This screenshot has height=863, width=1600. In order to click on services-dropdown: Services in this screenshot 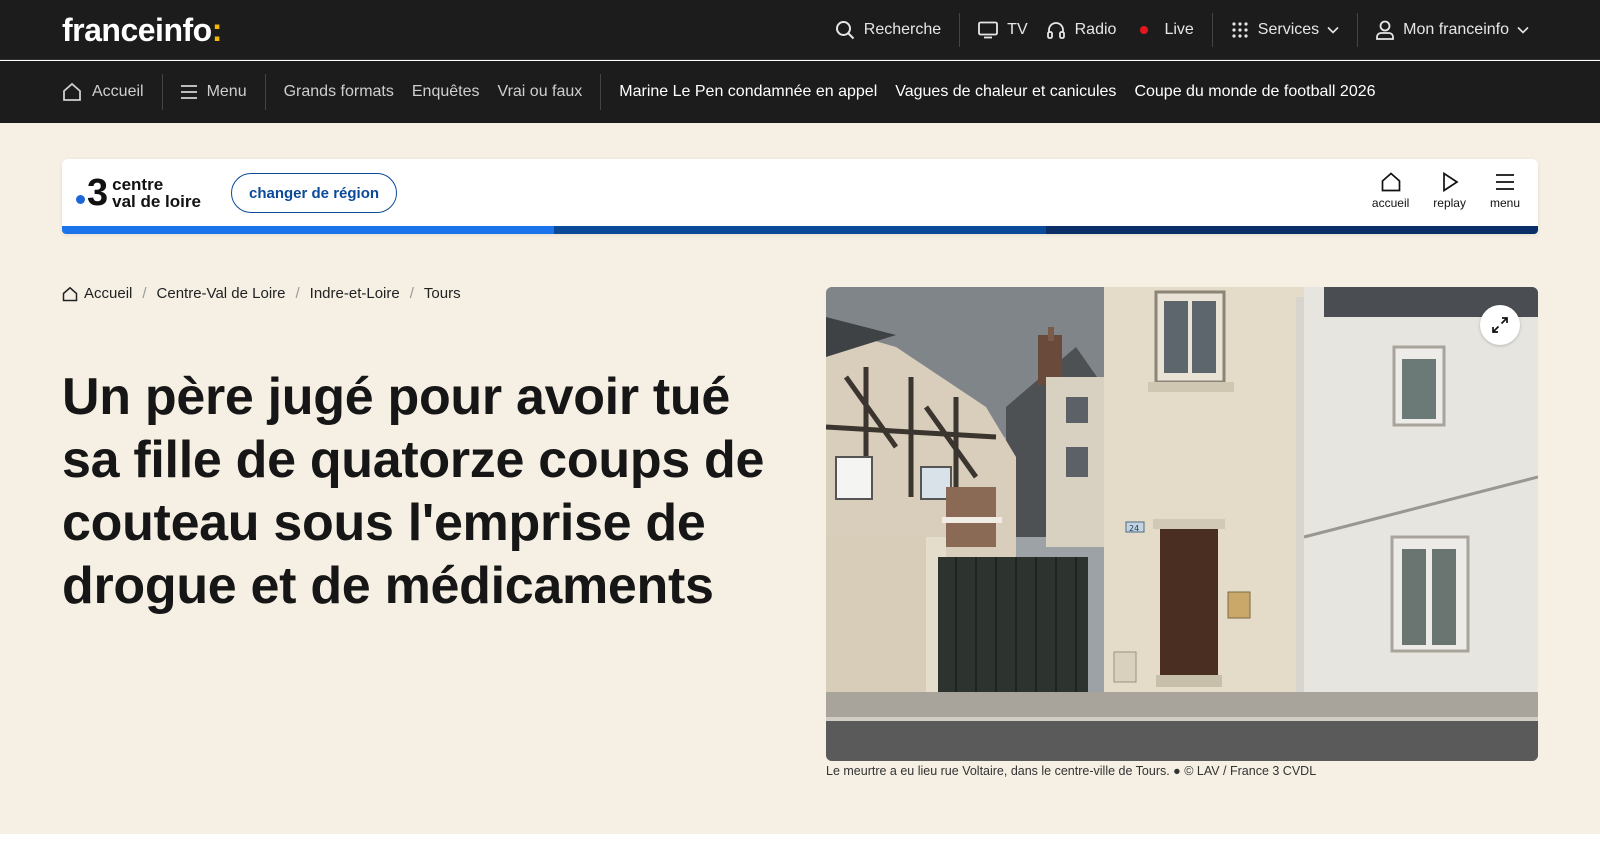, I will do `click(1285, 30)`.